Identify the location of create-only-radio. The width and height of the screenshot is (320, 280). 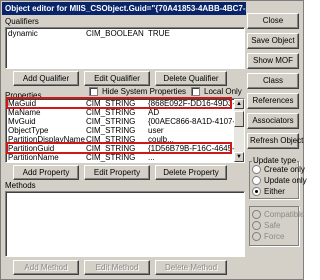
(256, 169).